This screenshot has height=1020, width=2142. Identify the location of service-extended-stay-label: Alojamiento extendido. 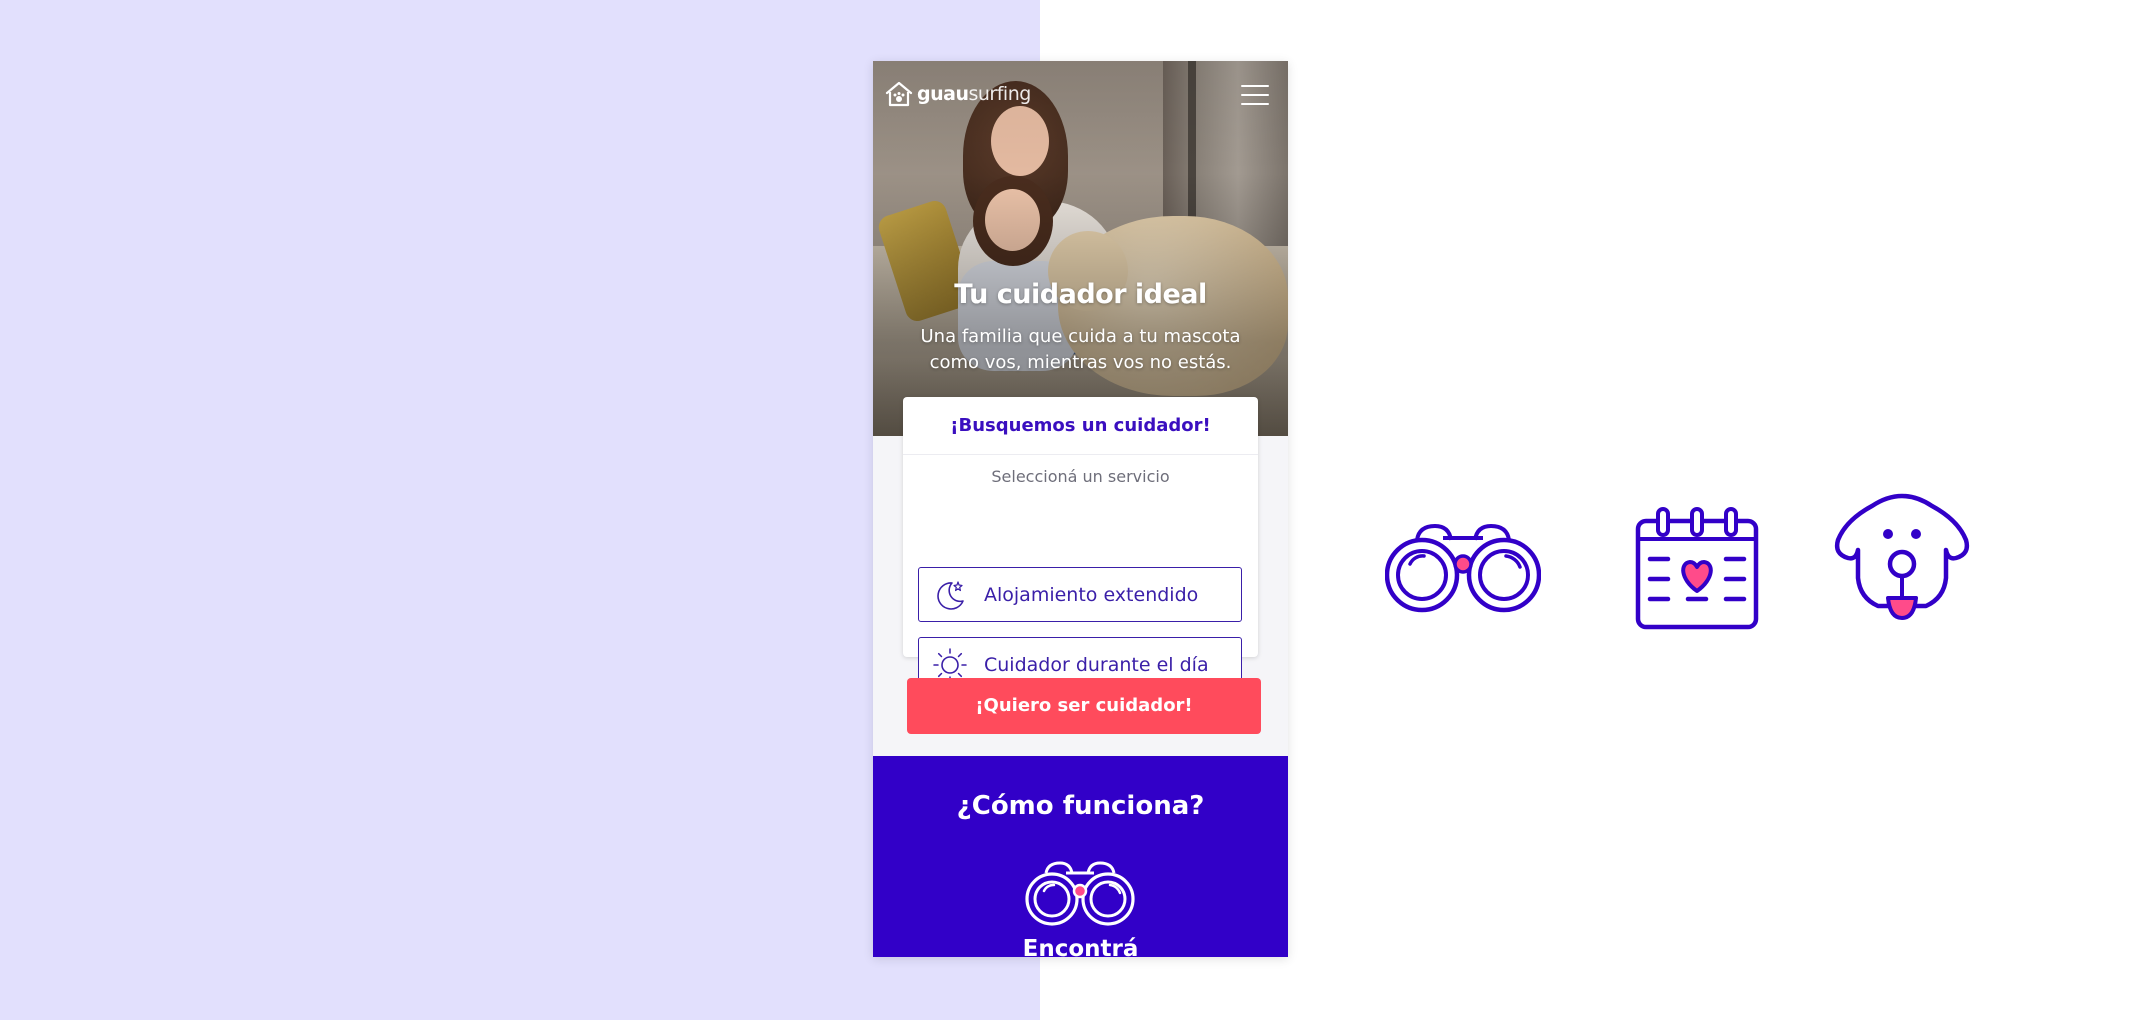
(1091, 594).